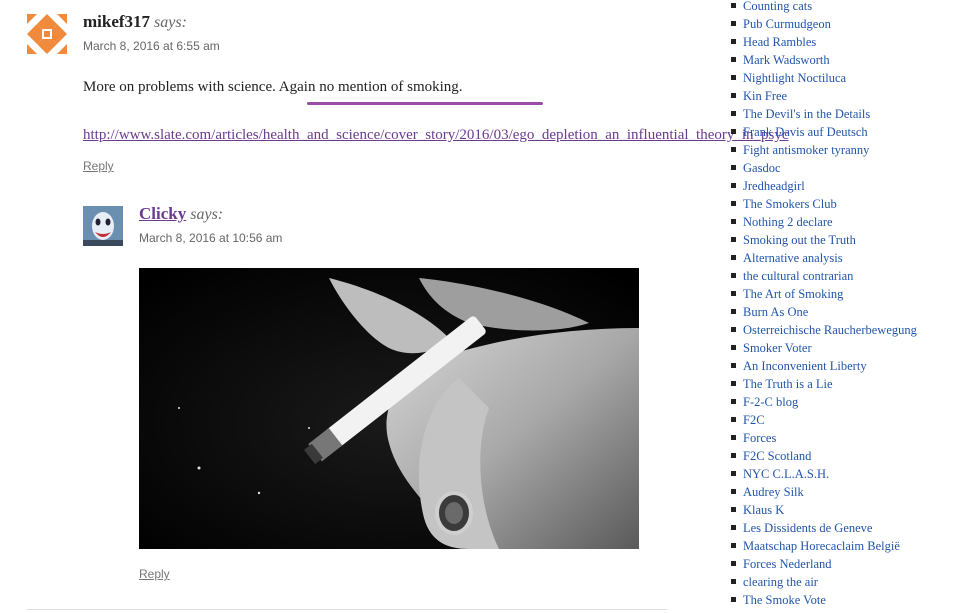 The image size is (968, 613). Describe the element at coordinates (799, 240) in the screenshot. I see `blogroll-link: Smoking out the Truth` at that location.